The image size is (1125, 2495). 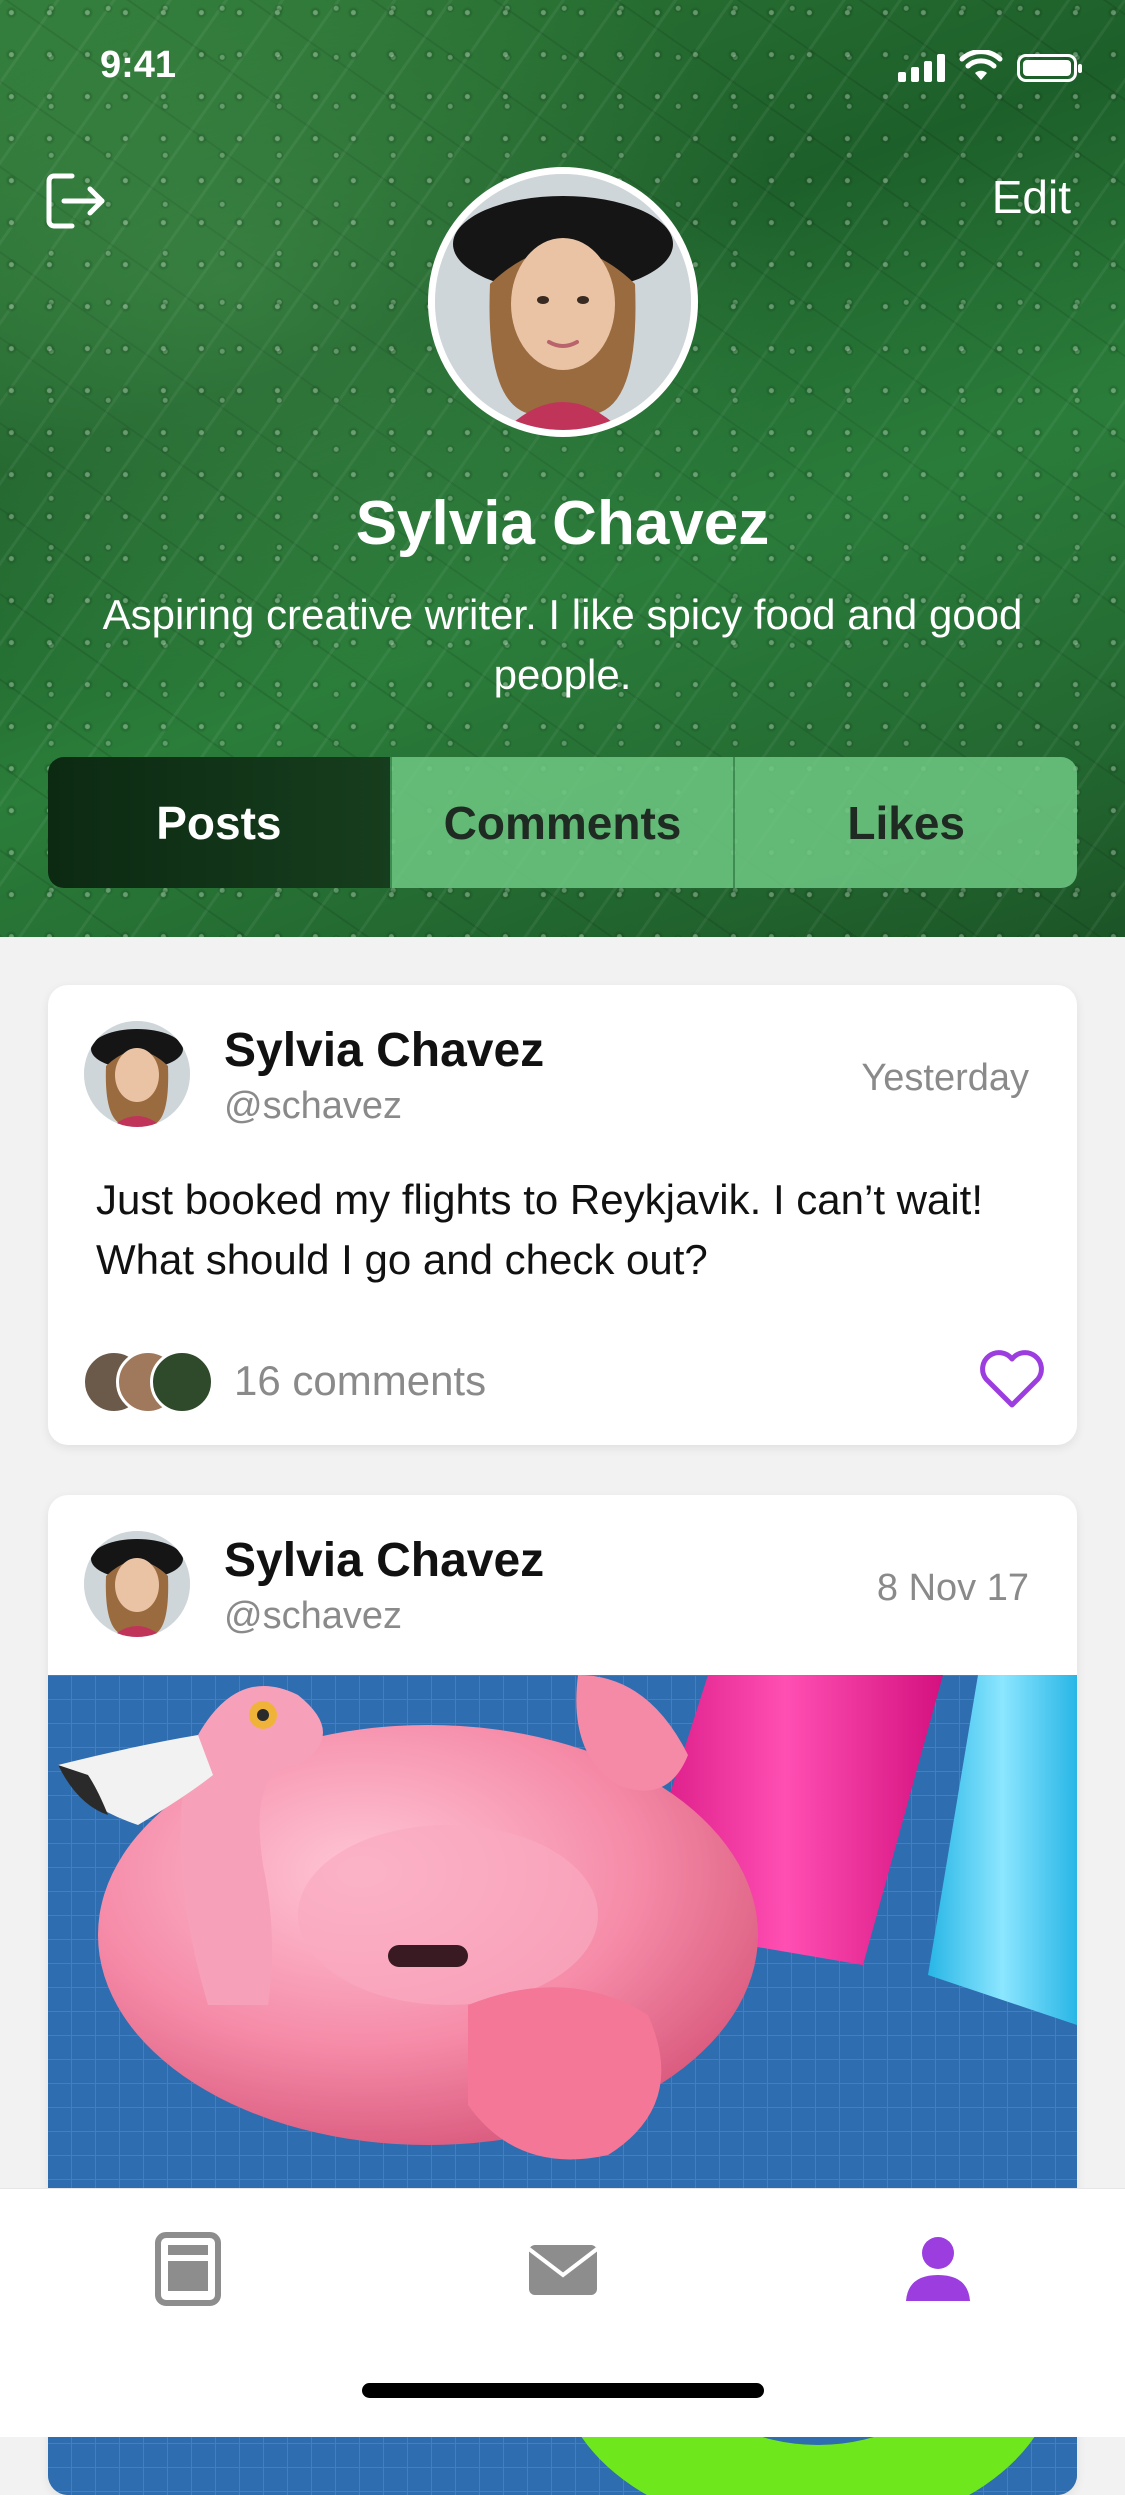 I want to click on tab-likes: Likes, so click(x=905, y=822).